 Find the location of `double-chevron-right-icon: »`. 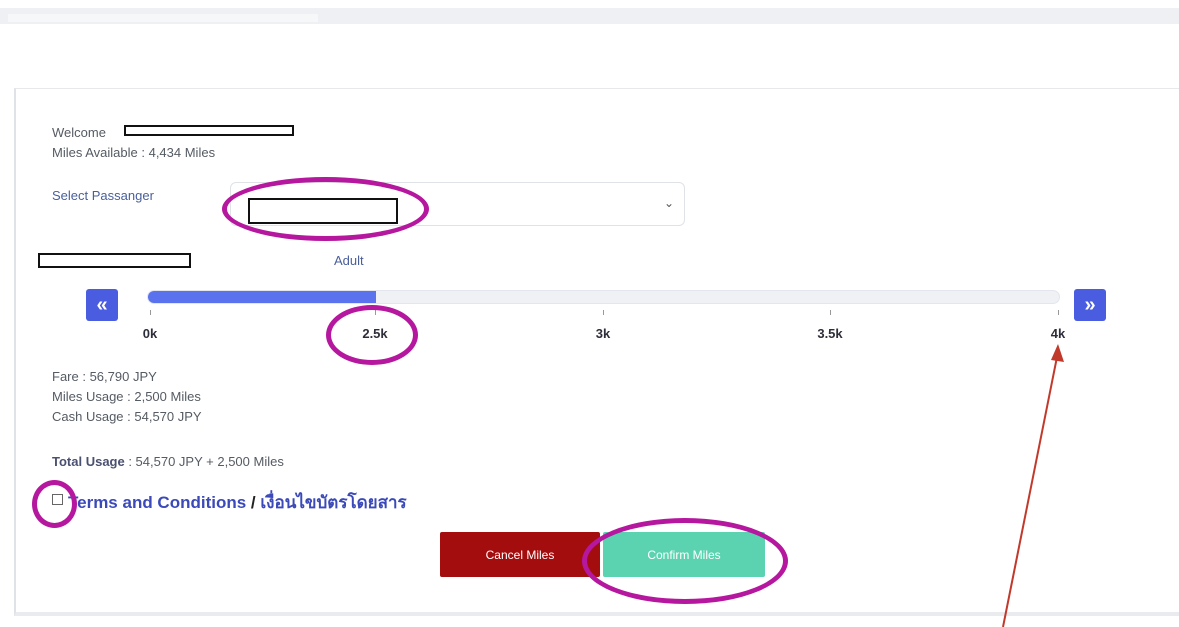

double-chevron-right-icon: » is located at coordinates (1090, 304).